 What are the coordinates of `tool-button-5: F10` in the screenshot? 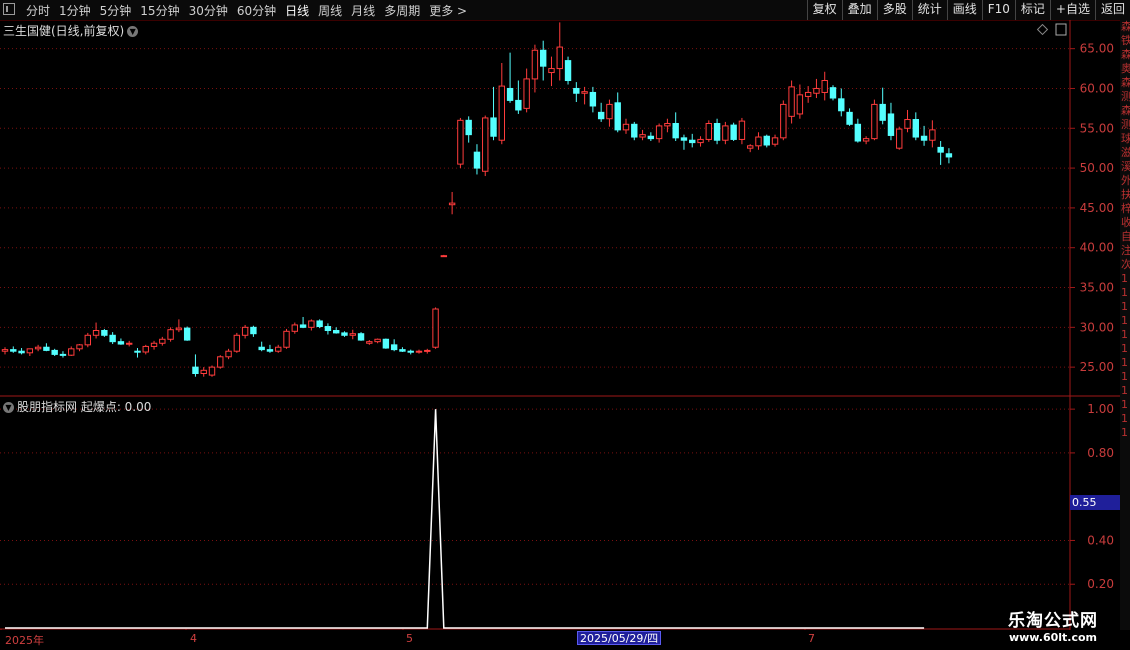 It's located at (998, 10).